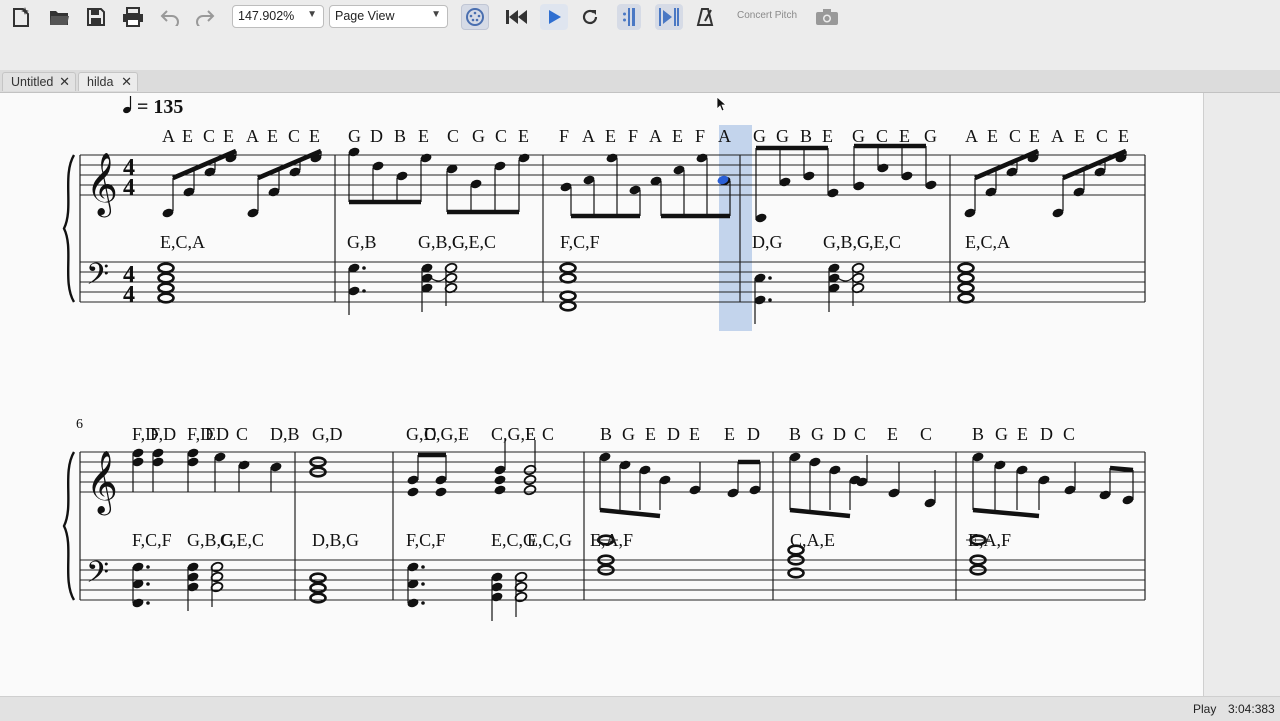 This screenshot has width=1280, height=721. What do you see at coordinates (79, 424) in the screenshot?
I see `measure-number: 6` at bounding box center [79, 424].